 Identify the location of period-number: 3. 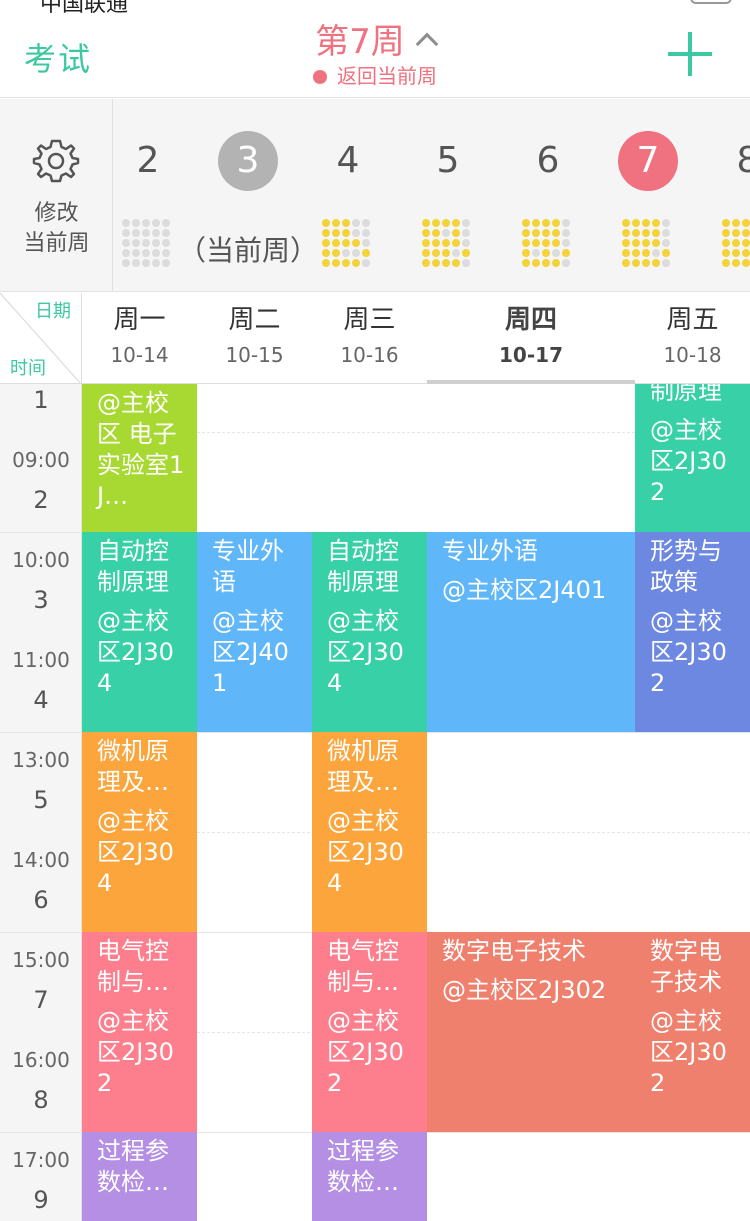
(41, 600).